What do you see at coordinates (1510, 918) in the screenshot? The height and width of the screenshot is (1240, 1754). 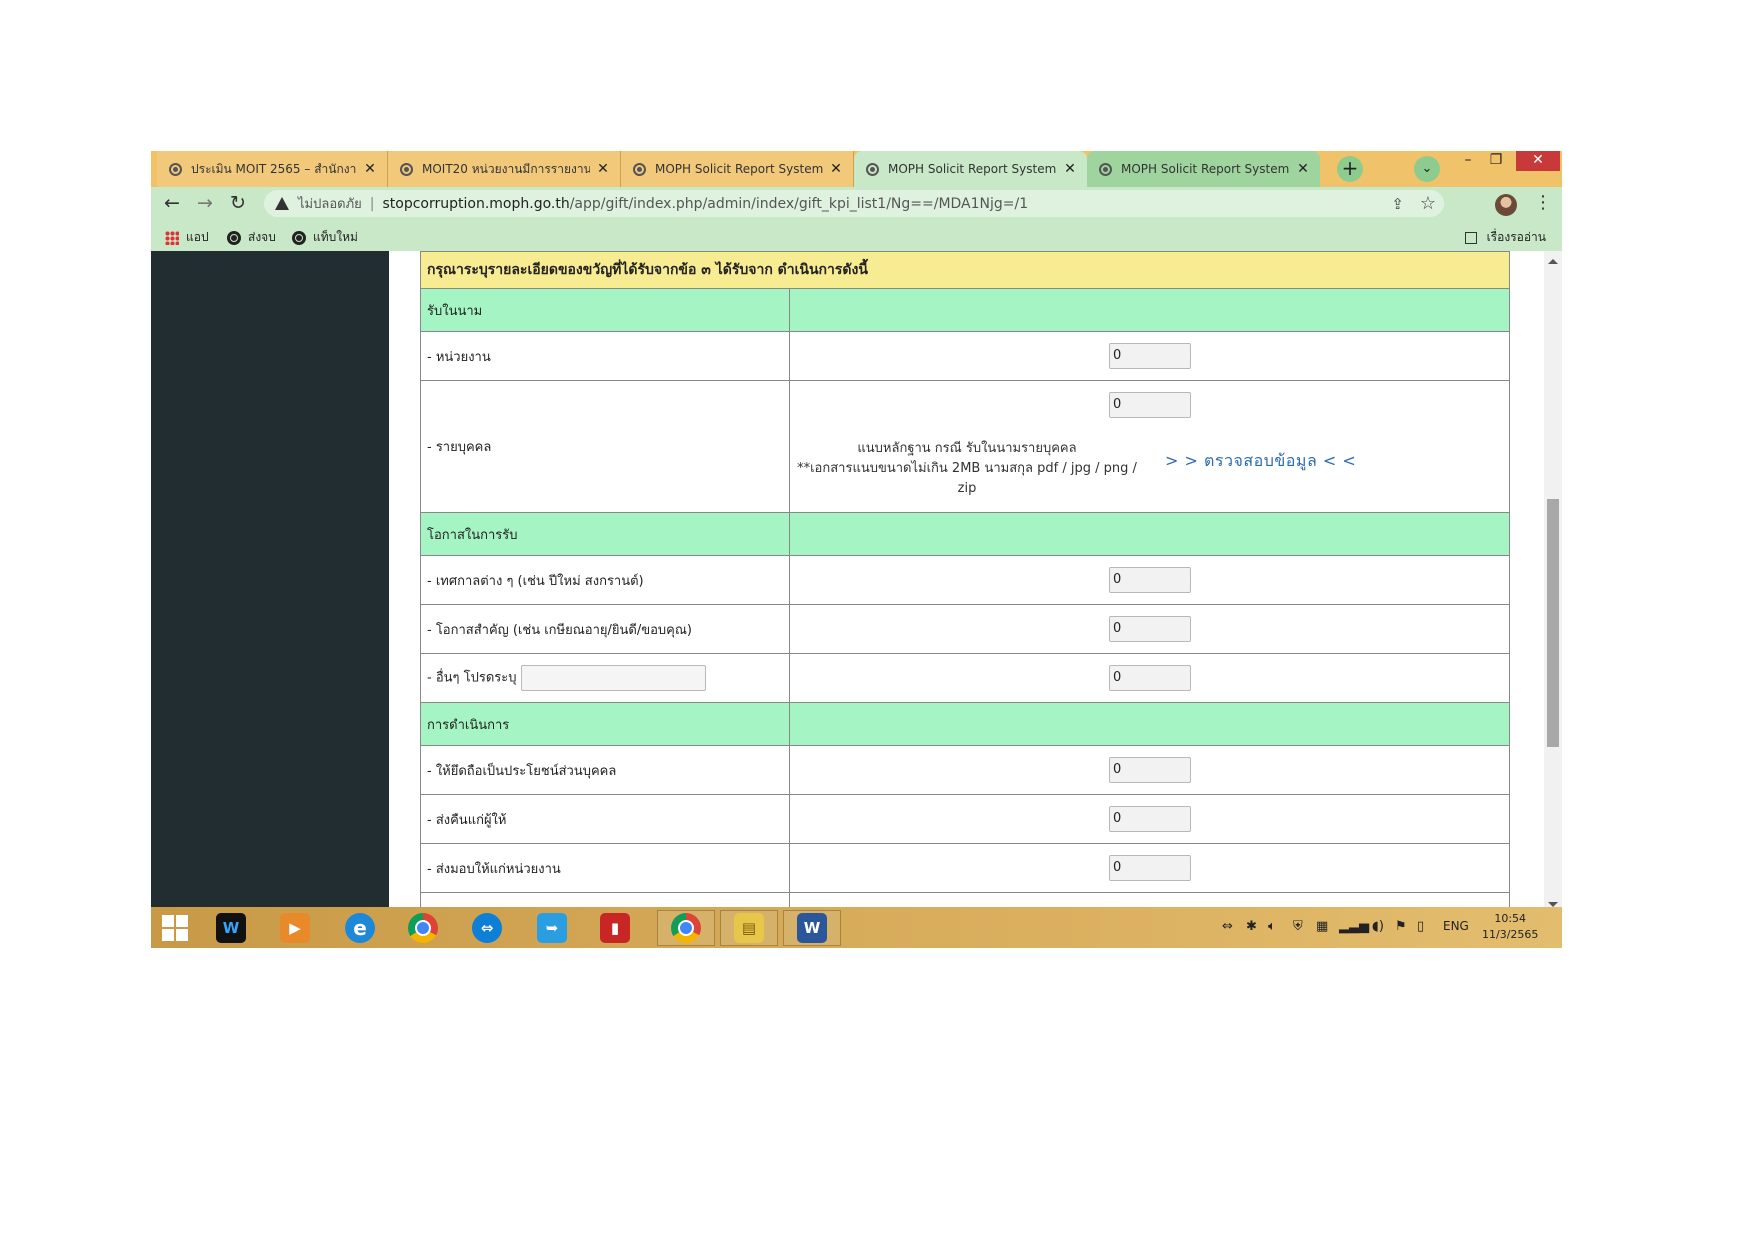 I see `clock-time: 10:54` at bounding box center [1510, 918].